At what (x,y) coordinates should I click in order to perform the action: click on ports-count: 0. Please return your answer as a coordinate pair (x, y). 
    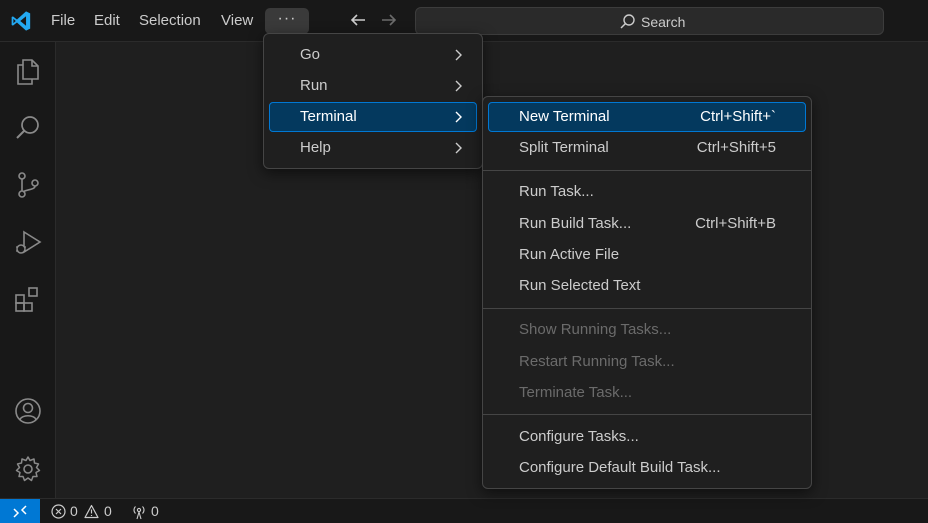
    Looking at the image, I should click on (155, 511).